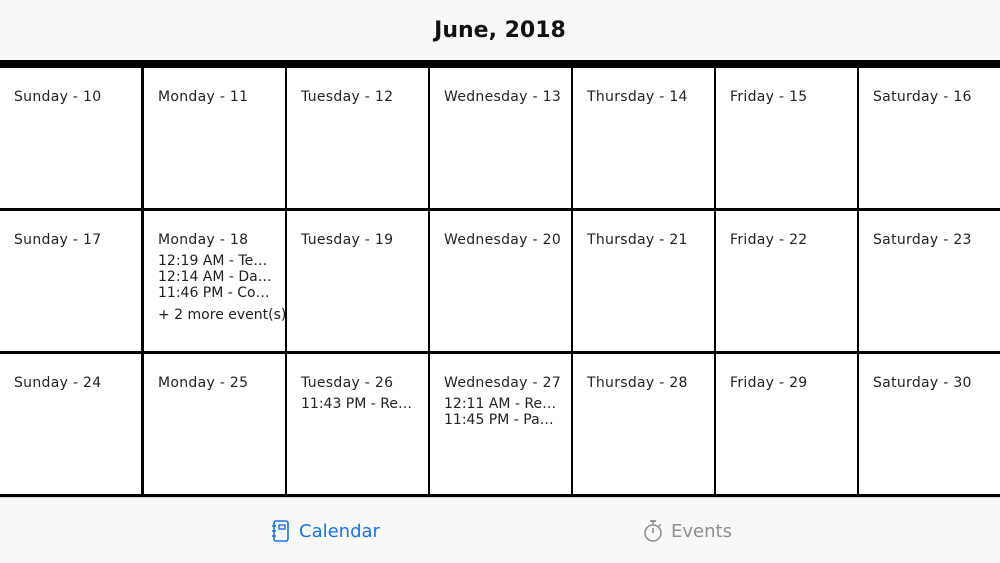  I want to click on day-cell: Thursday - 14, so click(643, 138).